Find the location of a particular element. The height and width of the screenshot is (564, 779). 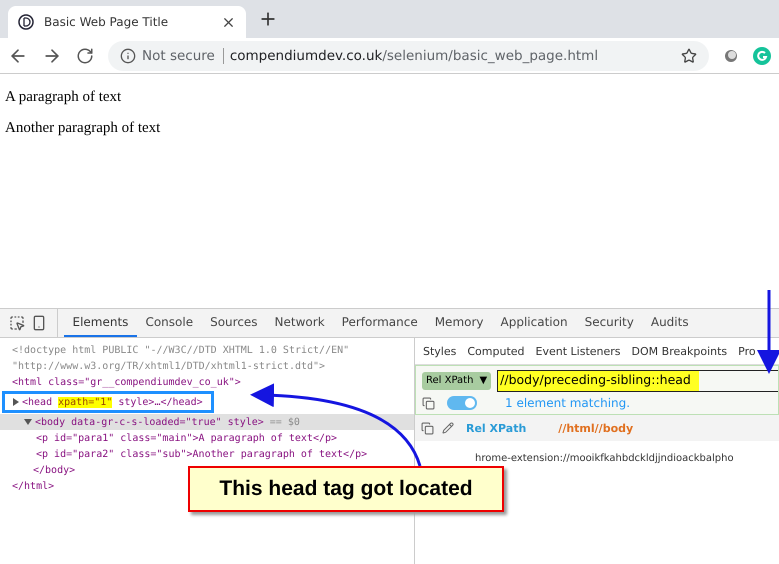

code-line: "http://www.w3.org/TR/xhtml1/DTD/xhtml1-strict.dtd"> is located at coordinates (169, 366).